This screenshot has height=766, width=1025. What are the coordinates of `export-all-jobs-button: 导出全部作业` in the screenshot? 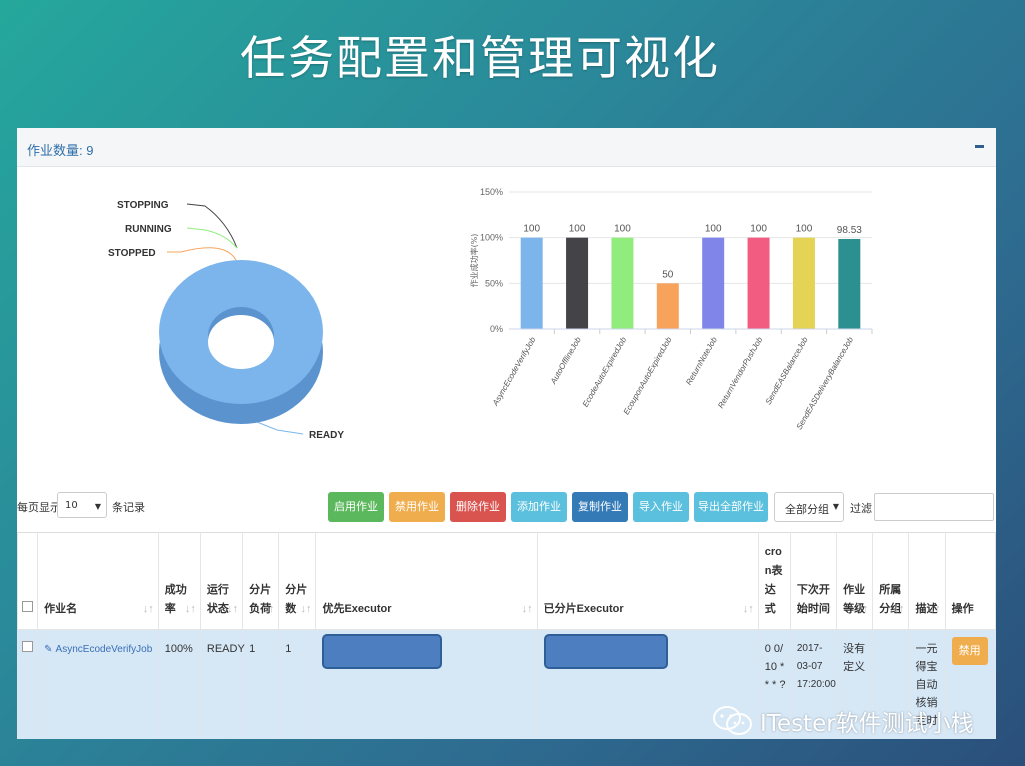 It's located at (731, 507).